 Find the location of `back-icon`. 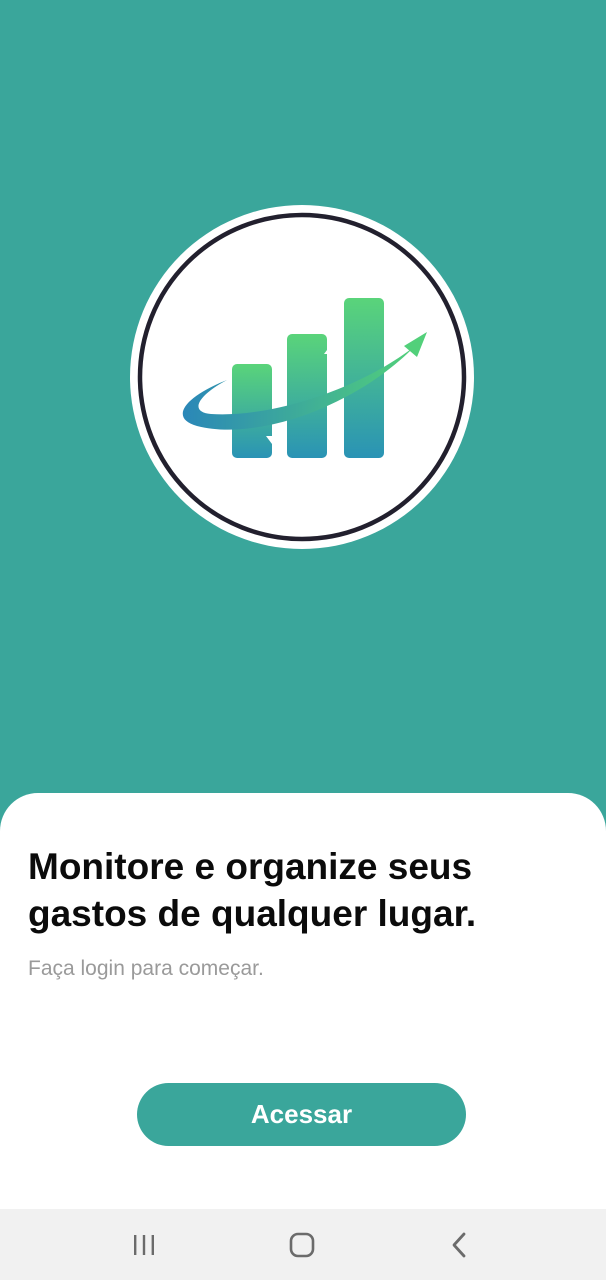

back-icon is located at coordinates (459, 1245).